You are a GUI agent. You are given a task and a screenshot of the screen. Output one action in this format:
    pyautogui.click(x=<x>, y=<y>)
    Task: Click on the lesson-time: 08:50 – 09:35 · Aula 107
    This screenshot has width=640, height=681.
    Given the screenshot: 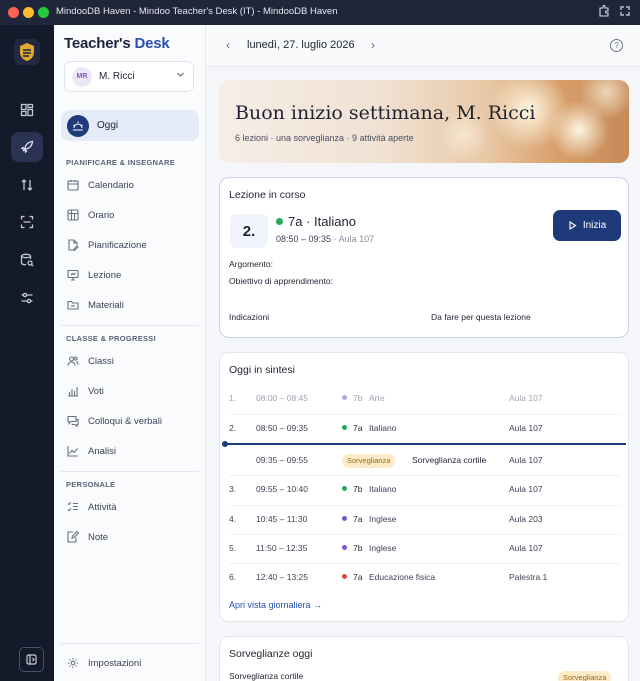 What is the action you would take?
    pyautogui.click(x=325, y=239)
    